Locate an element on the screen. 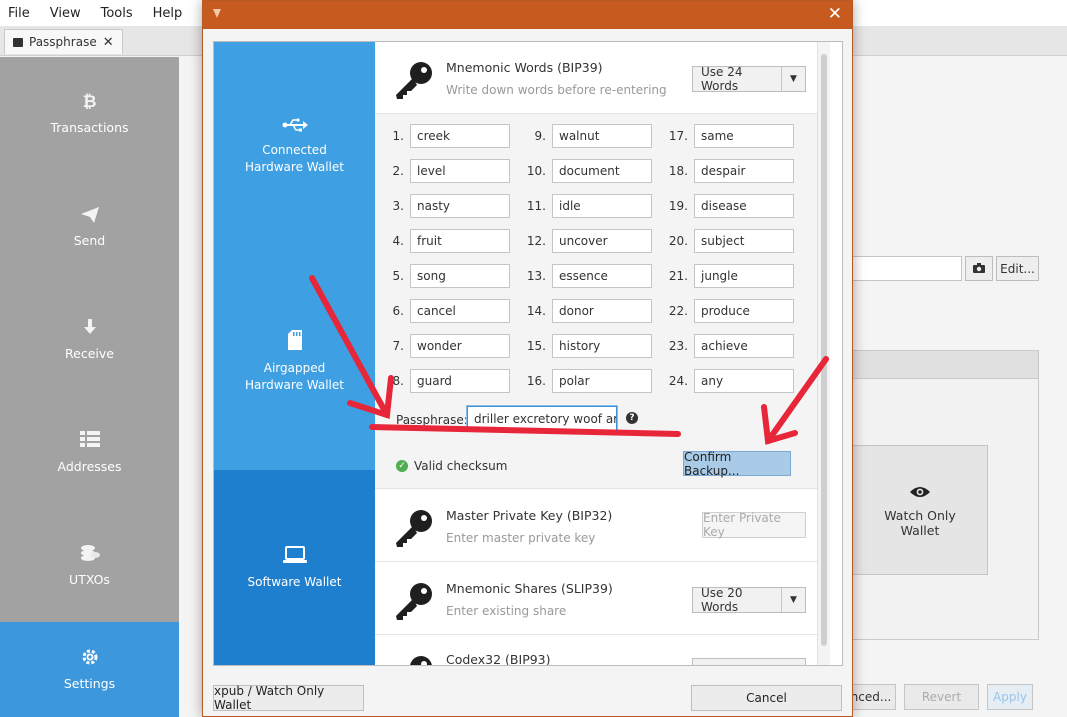  word-input: level is located at coordinates (460, 171).